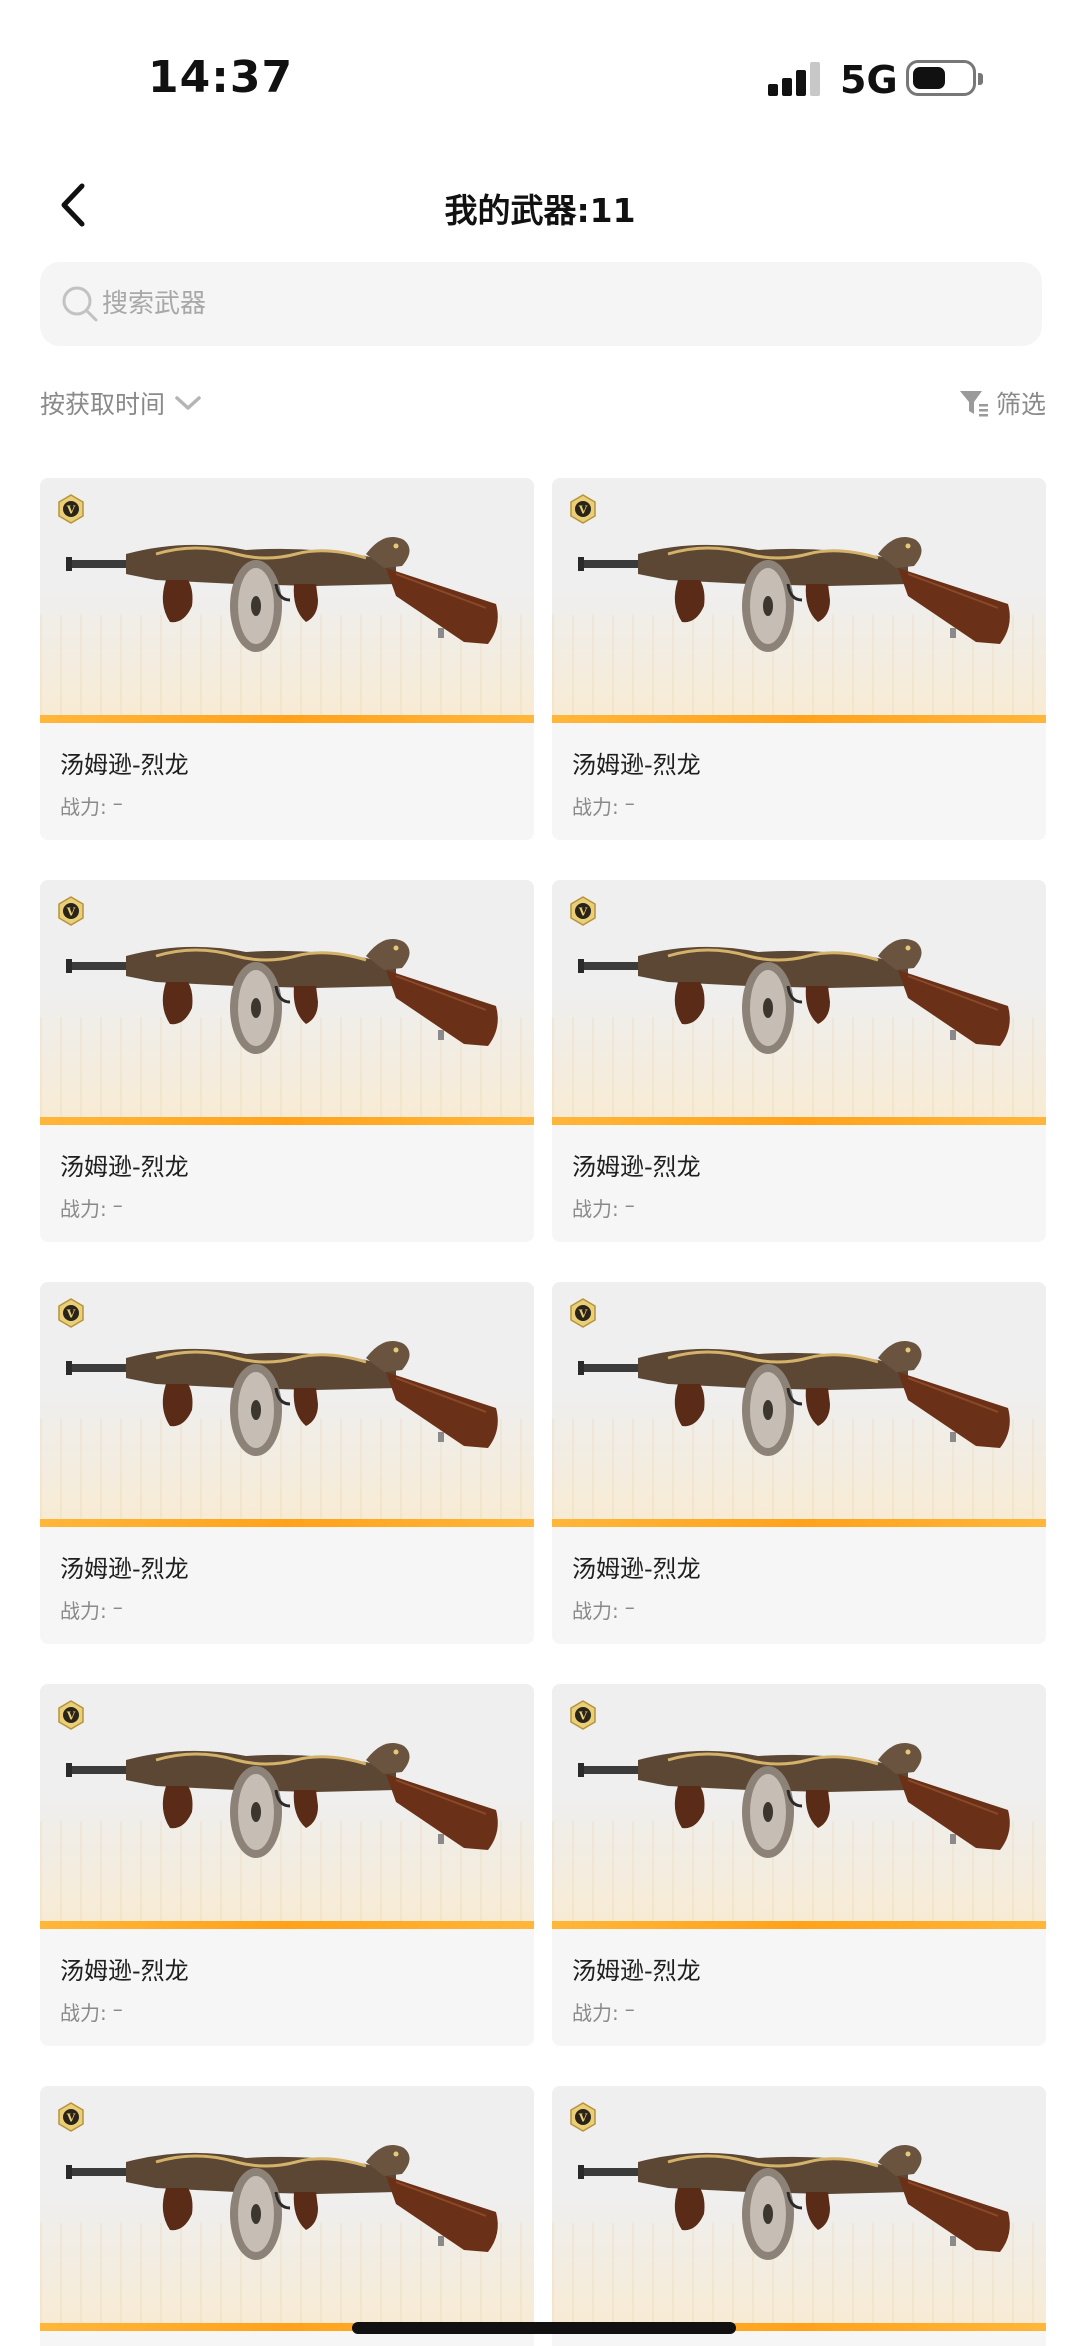  I want to click on chevron-down-icon, so click(188, 403).